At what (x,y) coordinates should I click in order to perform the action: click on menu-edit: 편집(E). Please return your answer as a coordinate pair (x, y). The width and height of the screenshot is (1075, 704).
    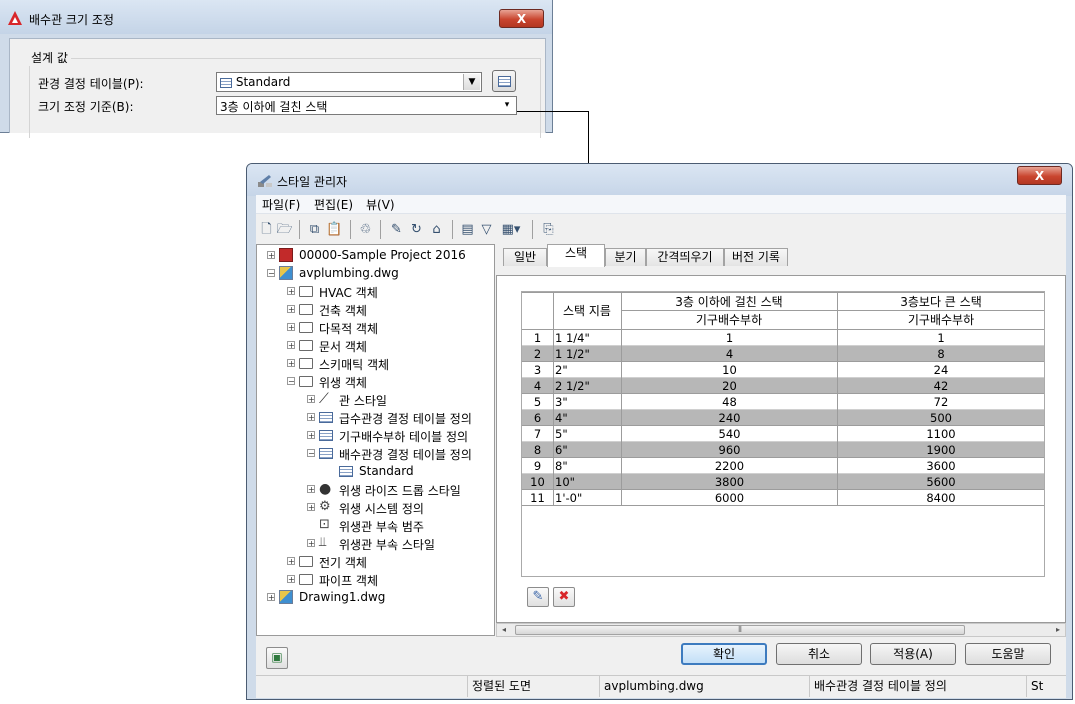
    Looking at the image, I should click on (333, 204).